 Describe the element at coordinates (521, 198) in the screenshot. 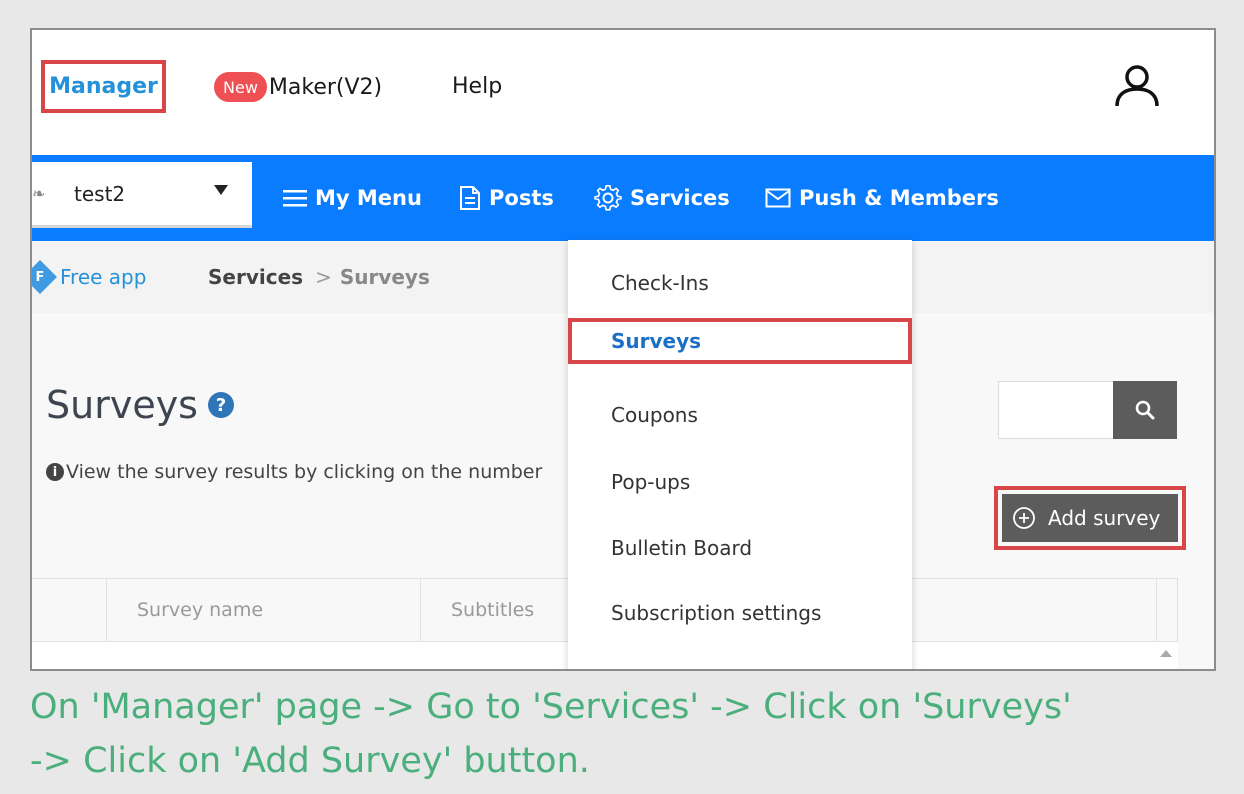

I see `menu-posts-label: Posts` at that location.